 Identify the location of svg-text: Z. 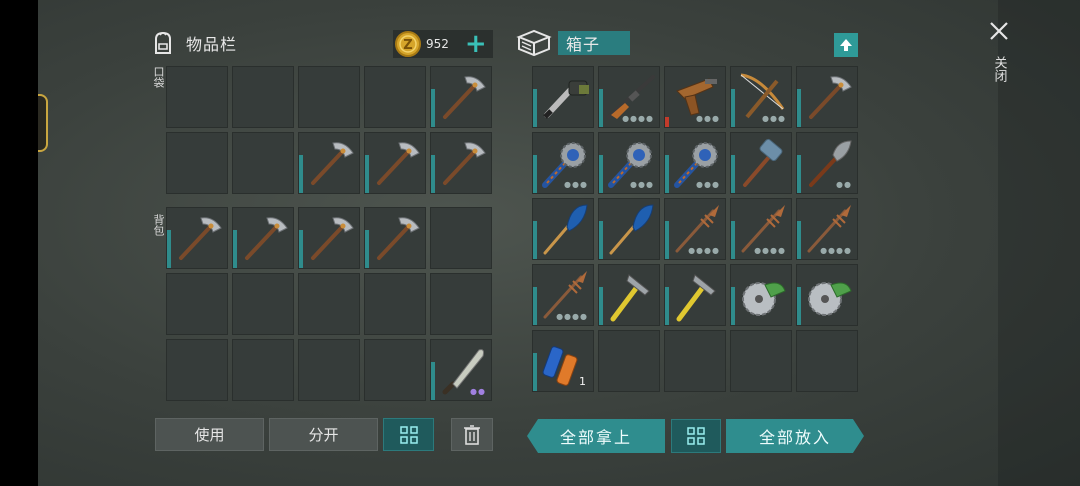
(407, 45).